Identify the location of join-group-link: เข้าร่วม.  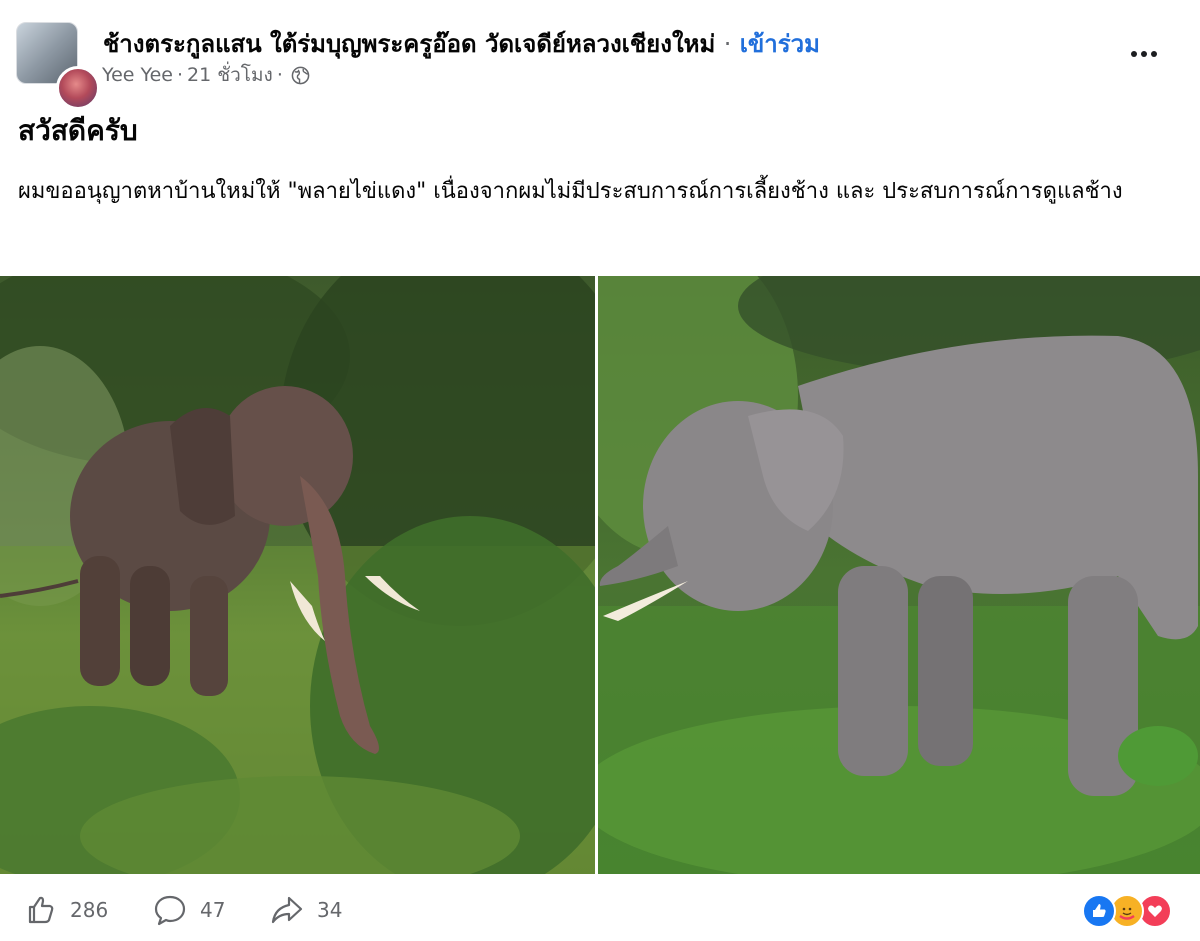
(780, 44).